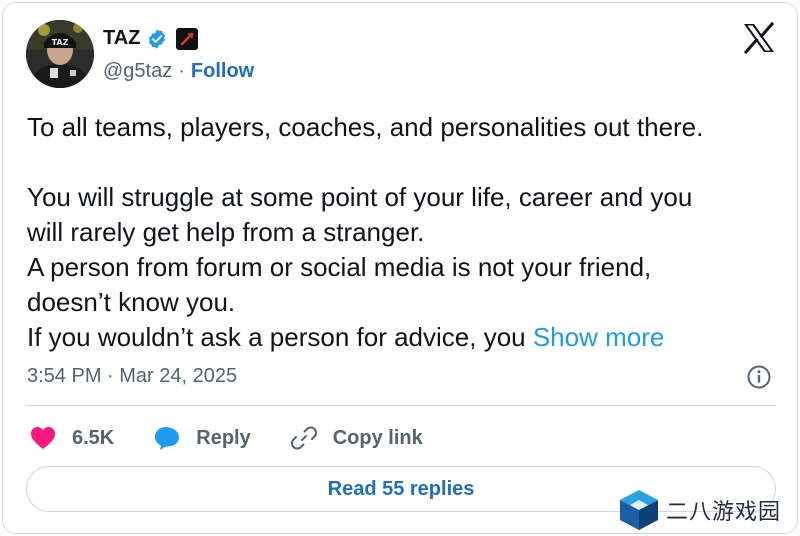 This screenshot has height=536, width=800. I want to click on action-bar: 6.5K Reply Copy link, so click(244, 438).